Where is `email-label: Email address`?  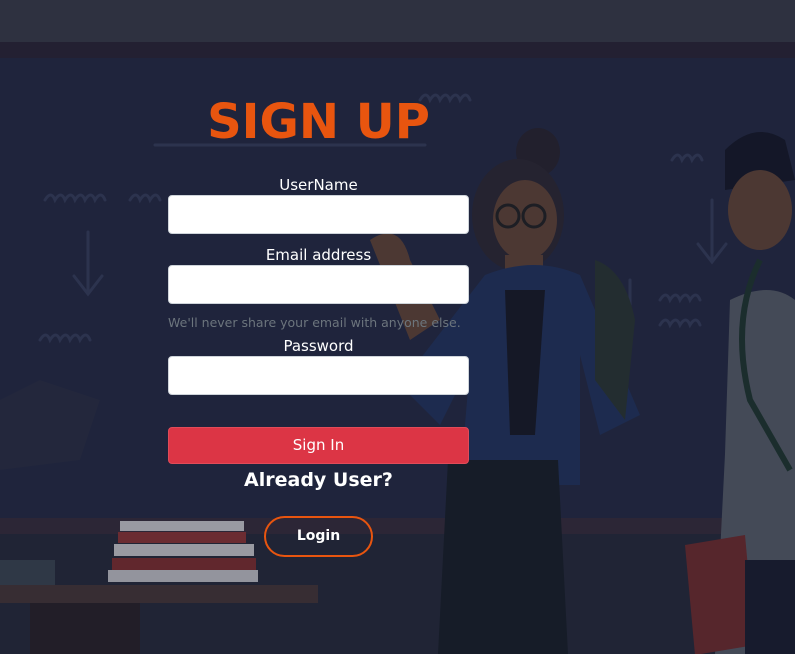
email-label: Email address is located at coordinates (318, 255).